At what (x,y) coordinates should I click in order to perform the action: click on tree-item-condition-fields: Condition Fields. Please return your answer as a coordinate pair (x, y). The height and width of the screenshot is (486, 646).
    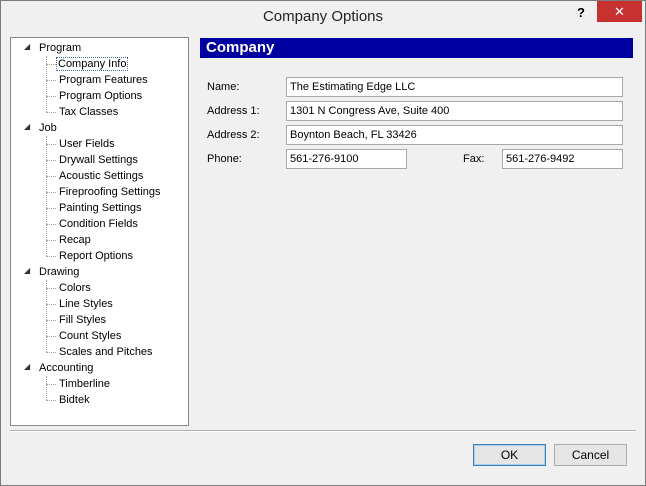
    Looking at the image, I should click on (98, 224).